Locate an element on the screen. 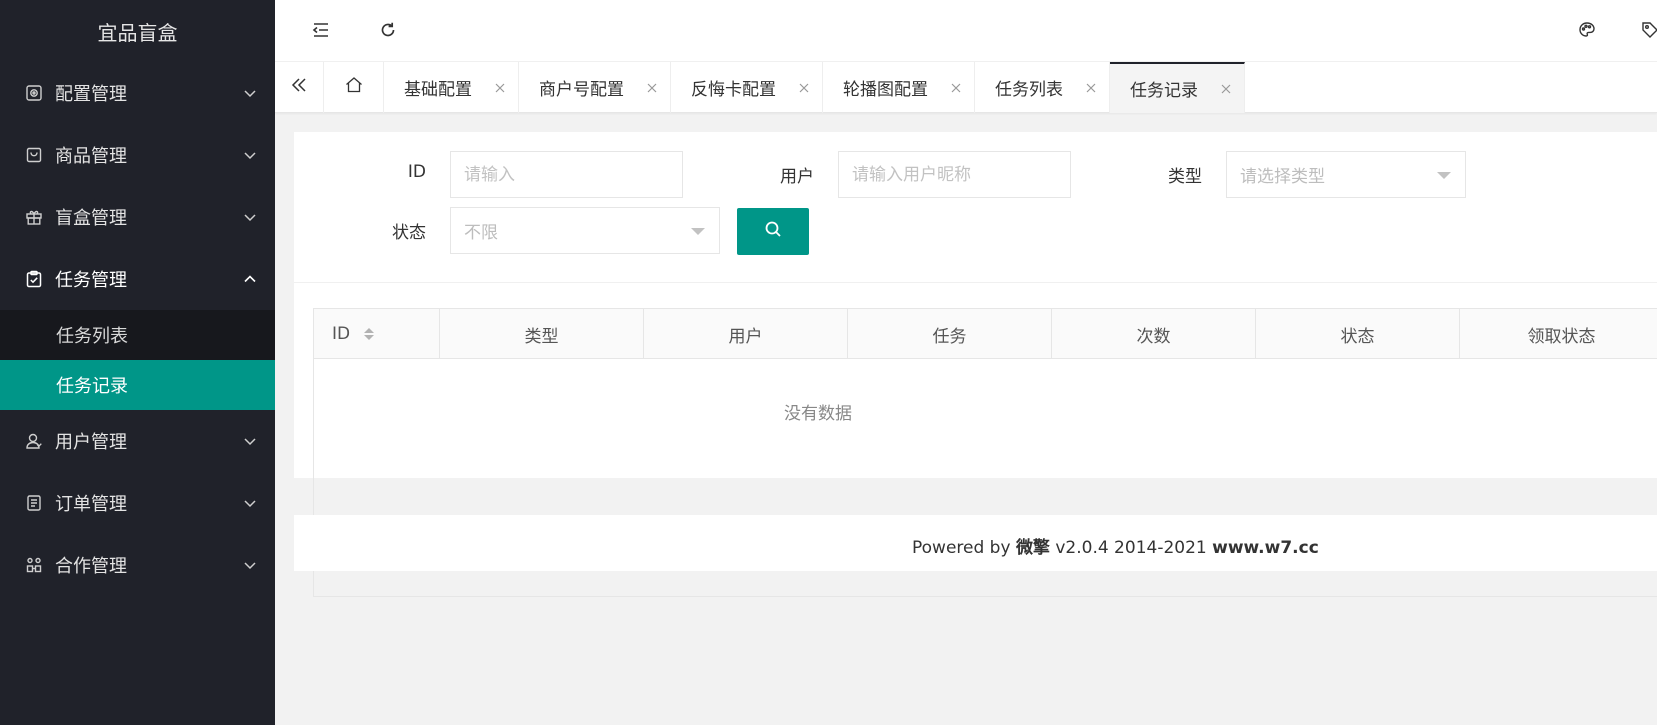 The height and width of the screenshot is (725, 1657). sidebar-item-blindbox: 盲盒管理 is located at coordinates (137, 217).